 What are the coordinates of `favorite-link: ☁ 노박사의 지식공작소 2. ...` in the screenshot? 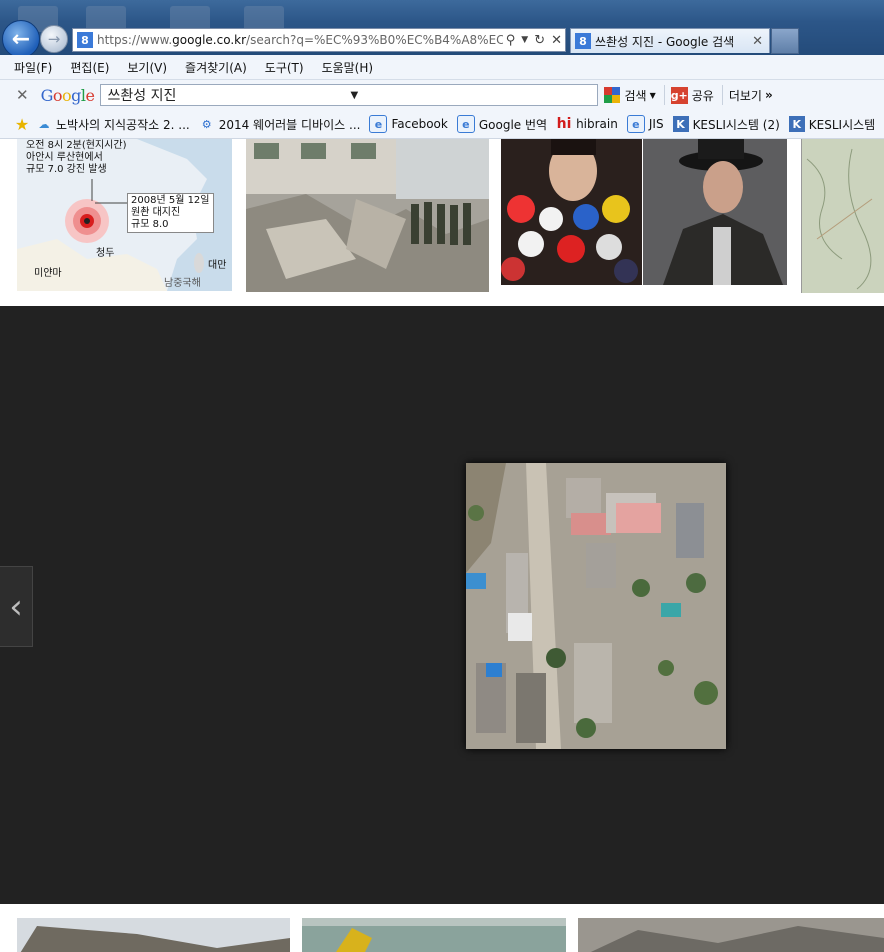 It's located at (113, 124).